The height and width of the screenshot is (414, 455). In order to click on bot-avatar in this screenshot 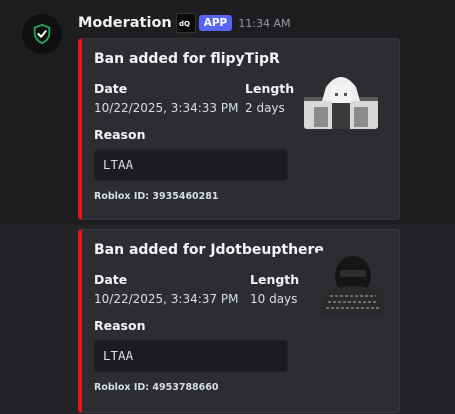, I will do `click(42, 34)`.